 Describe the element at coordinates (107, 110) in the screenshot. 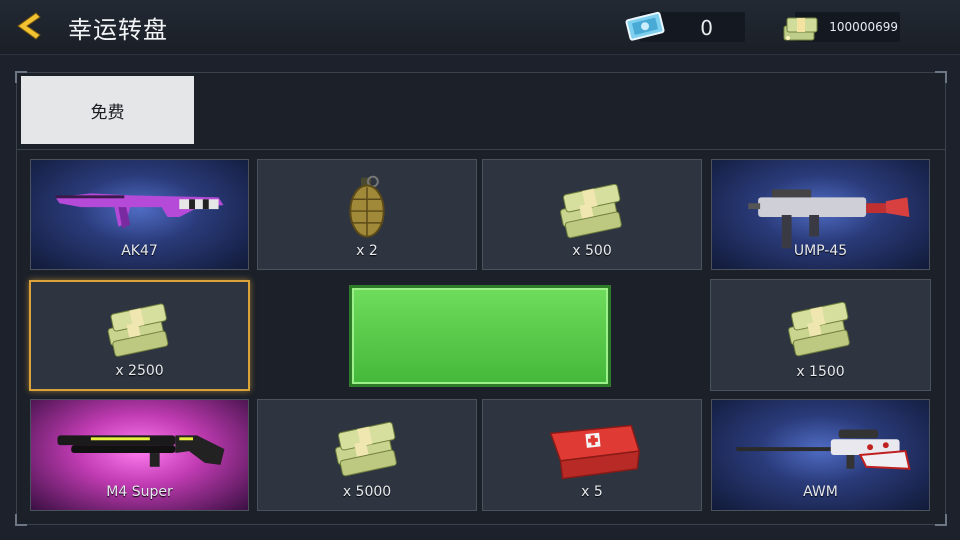

I see `tab-free: 免费` at that location.